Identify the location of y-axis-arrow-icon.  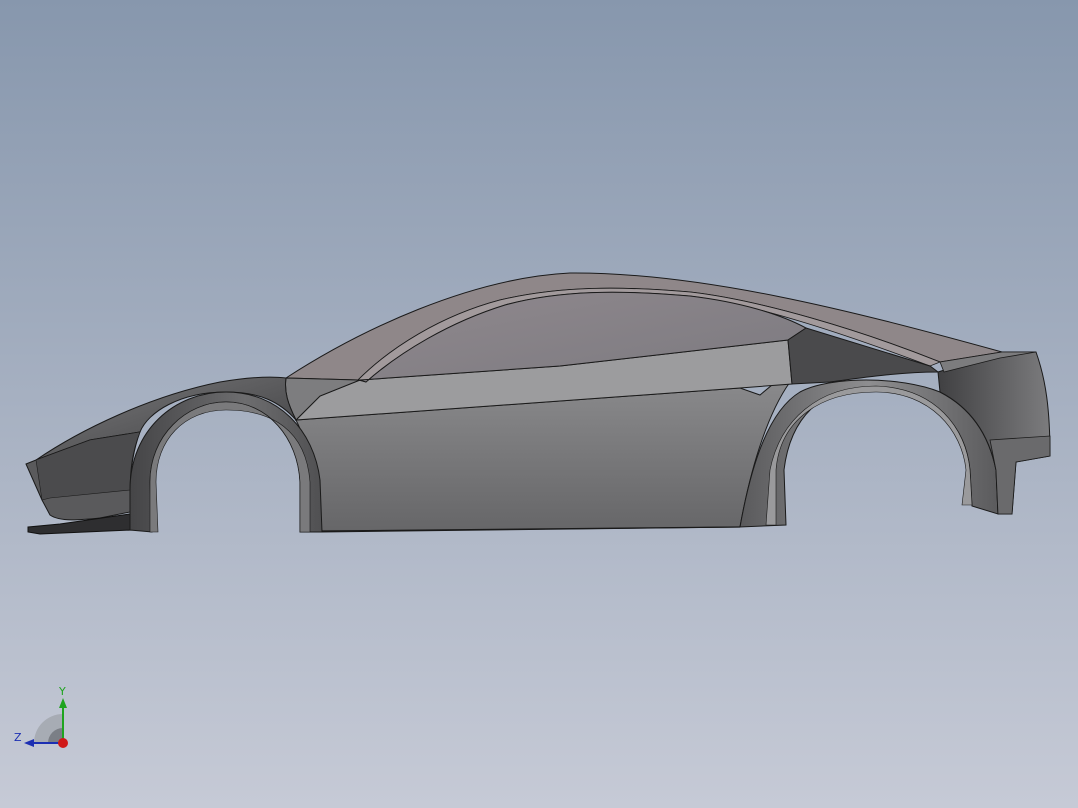
(63, 703).